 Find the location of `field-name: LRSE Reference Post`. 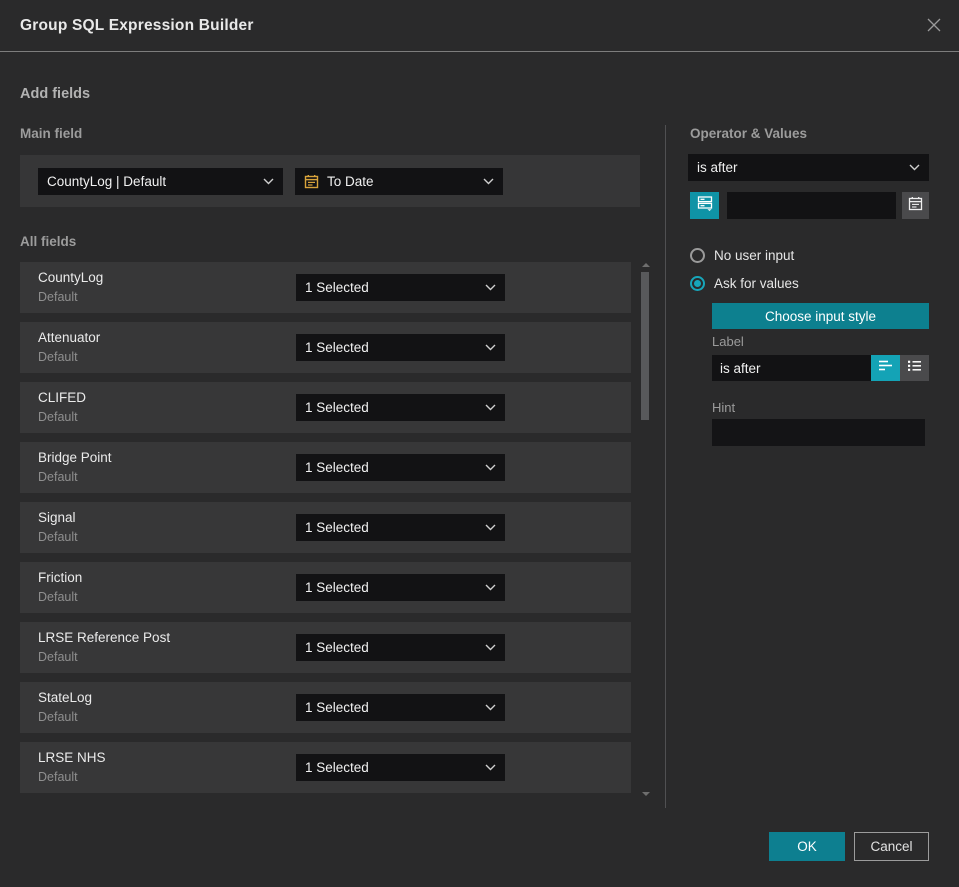

field-name: LRSE Reference Post is located at coordinates (104, 637).